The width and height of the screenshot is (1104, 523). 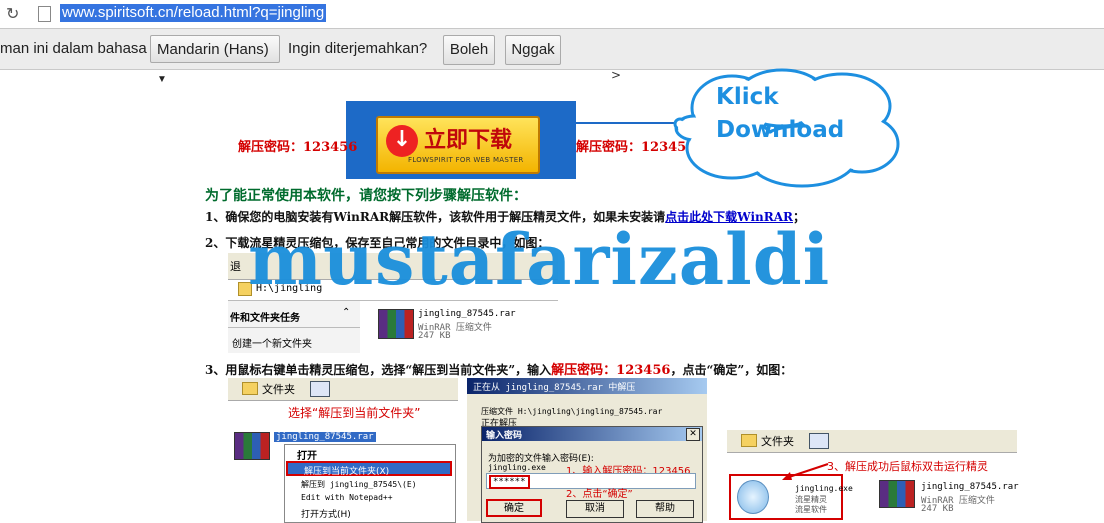 I want to click on task-panel-item: 创建一个新文件夹, so click(x=272, y=344).